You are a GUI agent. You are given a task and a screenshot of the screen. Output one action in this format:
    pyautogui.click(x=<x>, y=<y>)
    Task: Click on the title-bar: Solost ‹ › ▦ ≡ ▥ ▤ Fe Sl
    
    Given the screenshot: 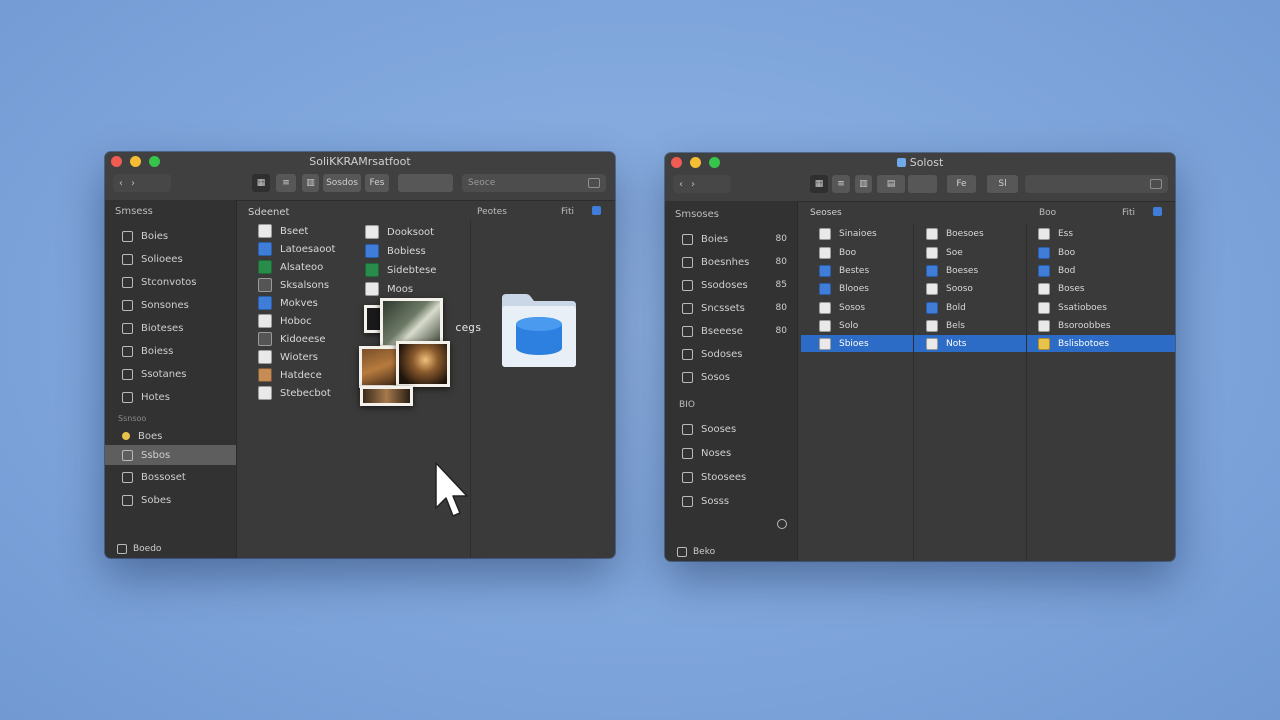 What is the action you would take?
    pyautogui.click(x=920, y=177)
    